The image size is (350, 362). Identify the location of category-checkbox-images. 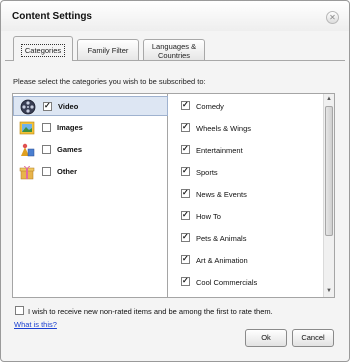
(46, 127).